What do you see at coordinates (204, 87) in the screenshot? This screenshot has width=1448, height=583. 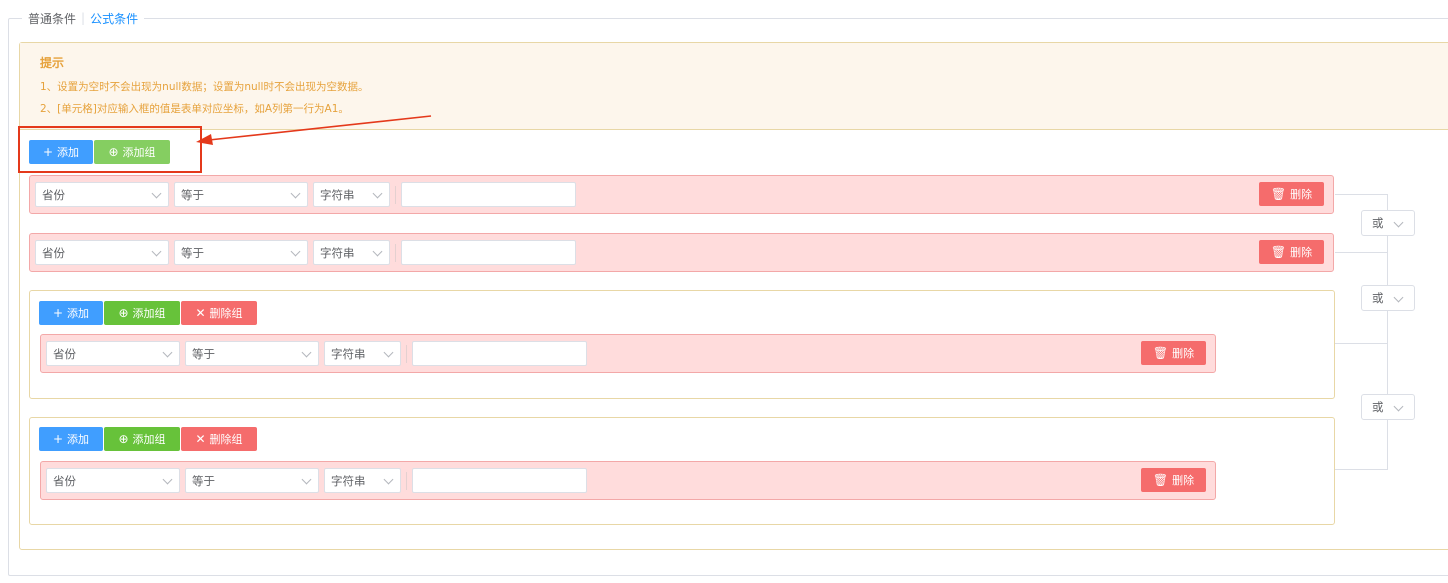 I see `tip-line-1: 1、设置为空时不会出现为null数据；设置为null时不会出现为空数据。` at bounding box center [204, 87].